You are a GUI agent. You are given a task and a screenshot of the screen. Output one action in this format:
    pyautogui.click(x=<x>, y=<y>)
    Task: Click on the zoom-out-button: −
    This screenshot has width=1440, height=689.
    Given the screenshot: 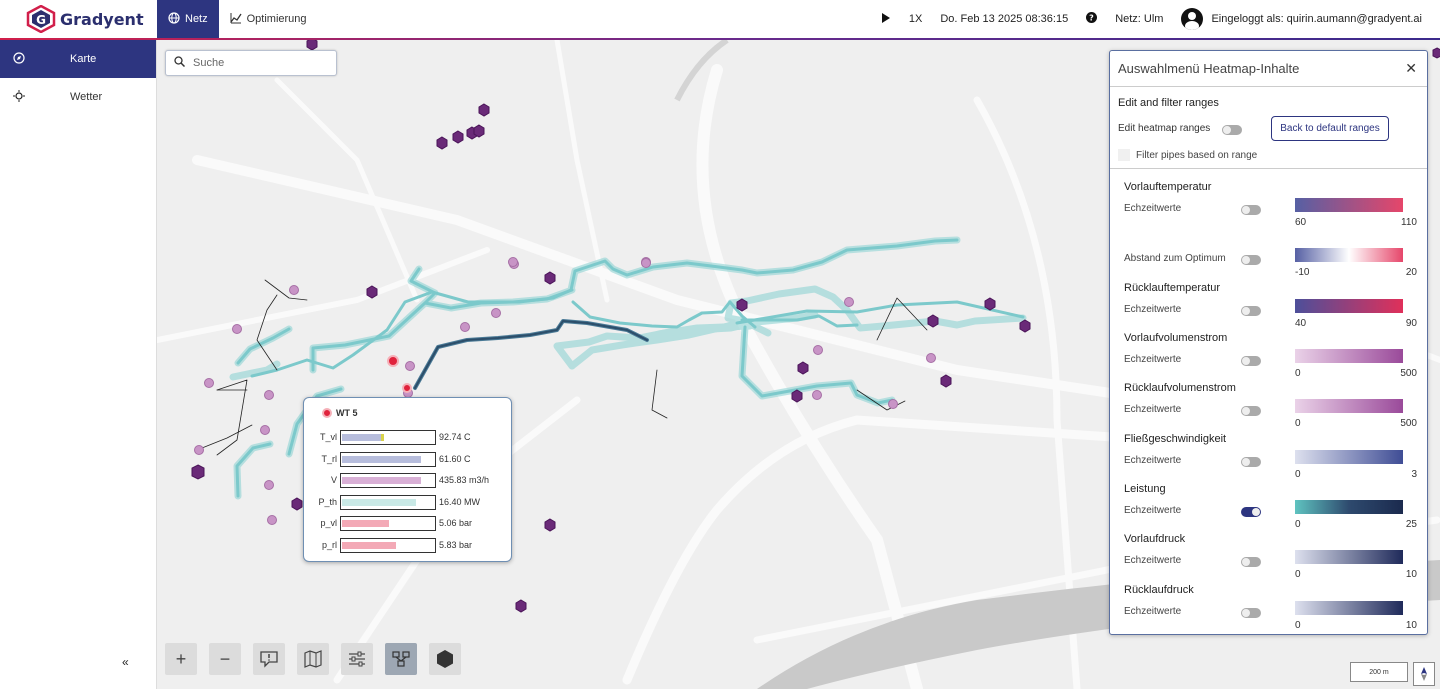 What is the action you would take?
    pyautogui.click(x=225, y=659)
    